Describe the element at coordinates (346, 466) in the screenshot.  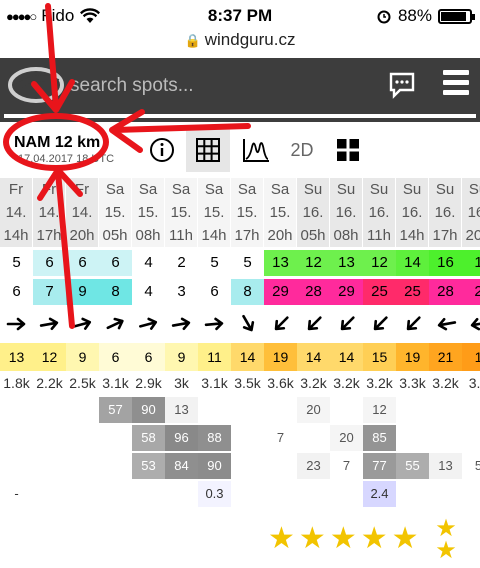
I see `cloud-low-cell: 7` at that location.